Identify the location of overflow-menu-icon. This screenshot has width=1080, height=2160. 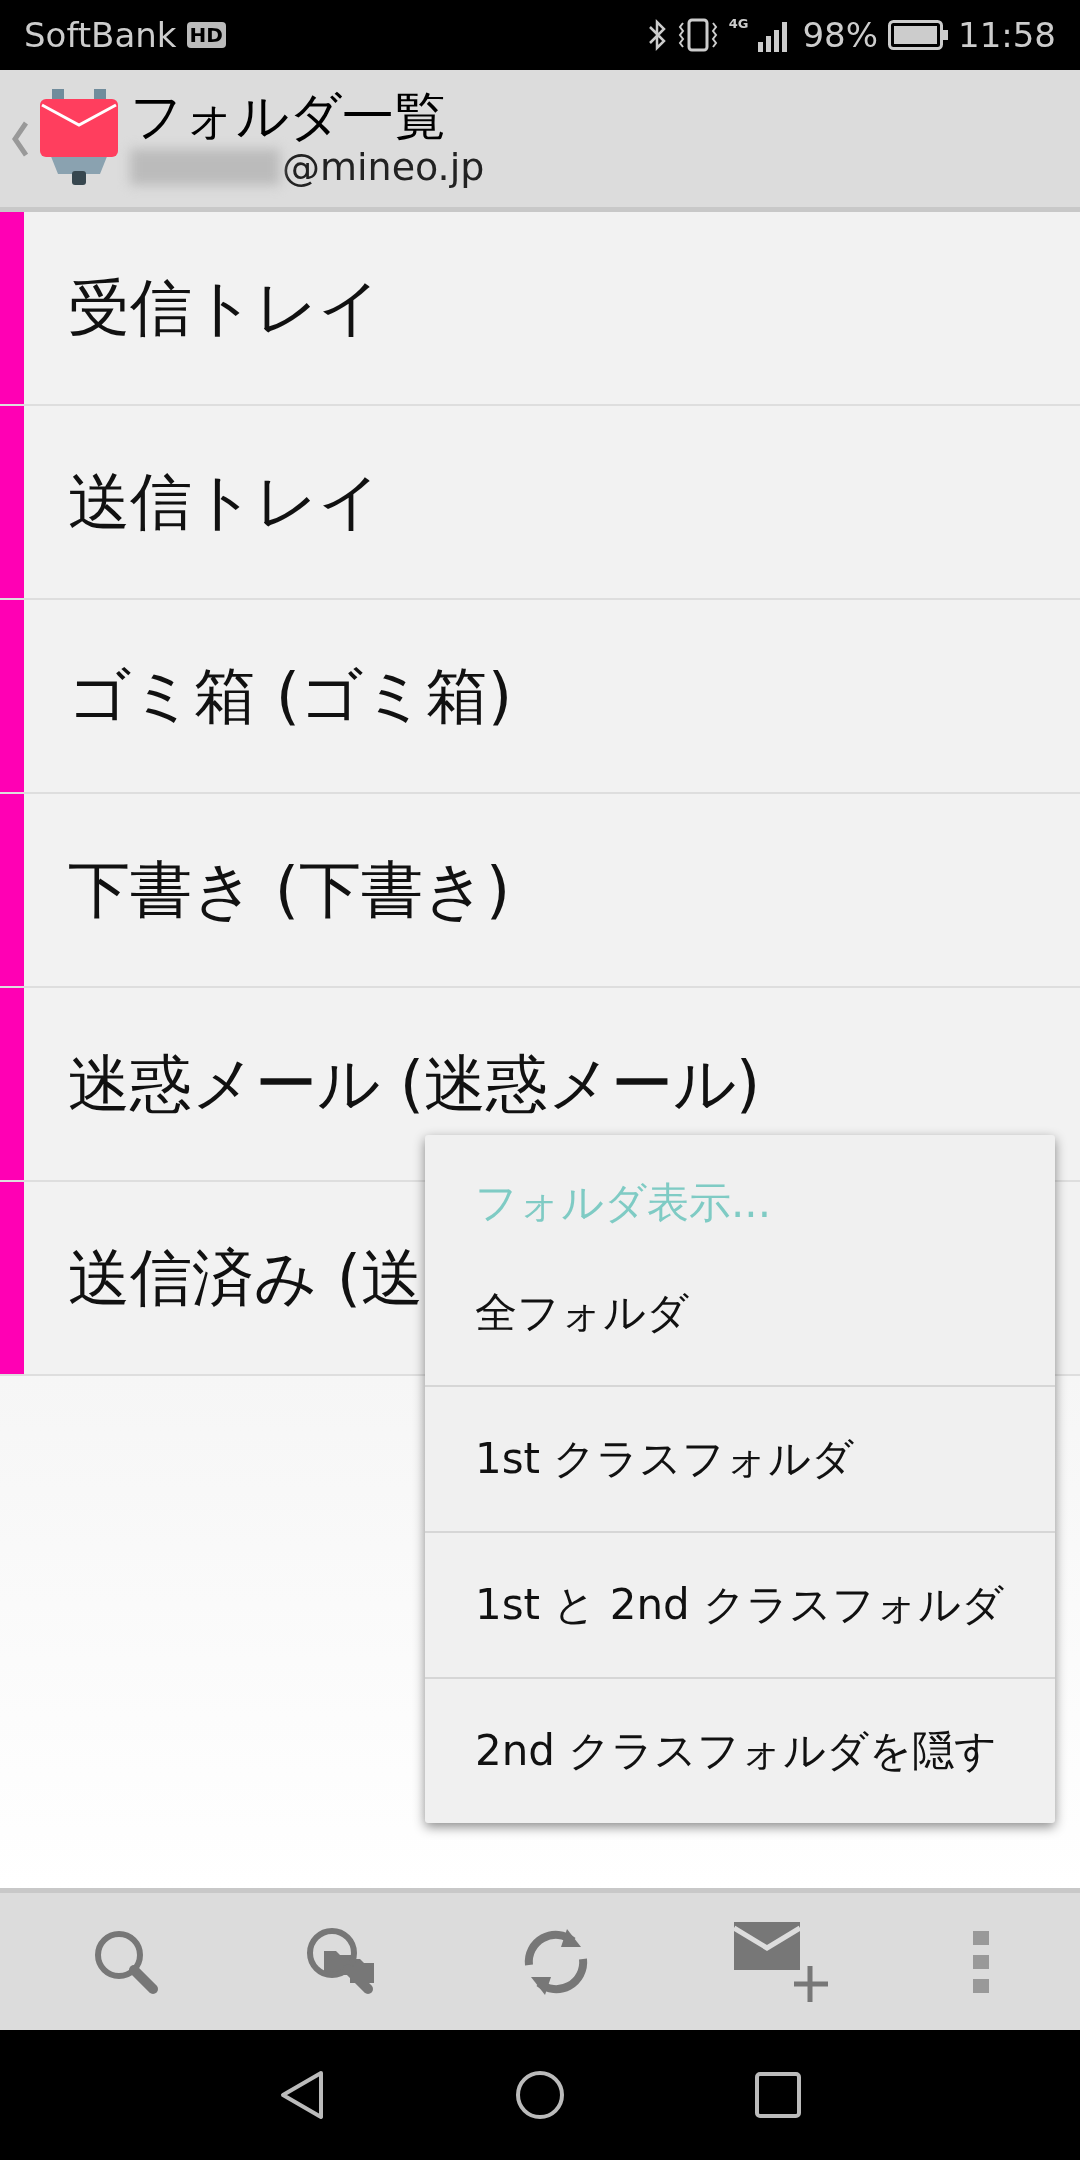
(980, 1961).